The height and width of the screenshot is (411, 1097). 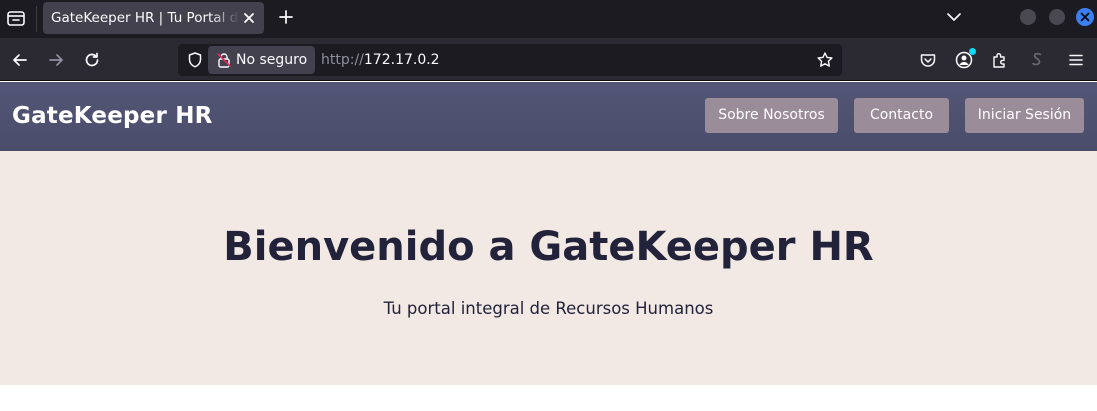 I want to click on account-icon, so click(x=965, y=59).